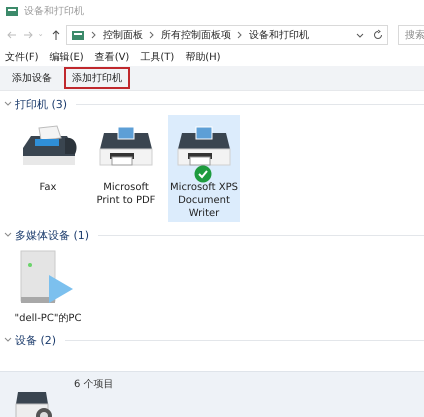 The width and height of the screenshot is (424, 417). What do you see at coordinates (35, 340) in the screenshot?
I see `group-header: 设备 (2)` at bounding box center [35, 340].